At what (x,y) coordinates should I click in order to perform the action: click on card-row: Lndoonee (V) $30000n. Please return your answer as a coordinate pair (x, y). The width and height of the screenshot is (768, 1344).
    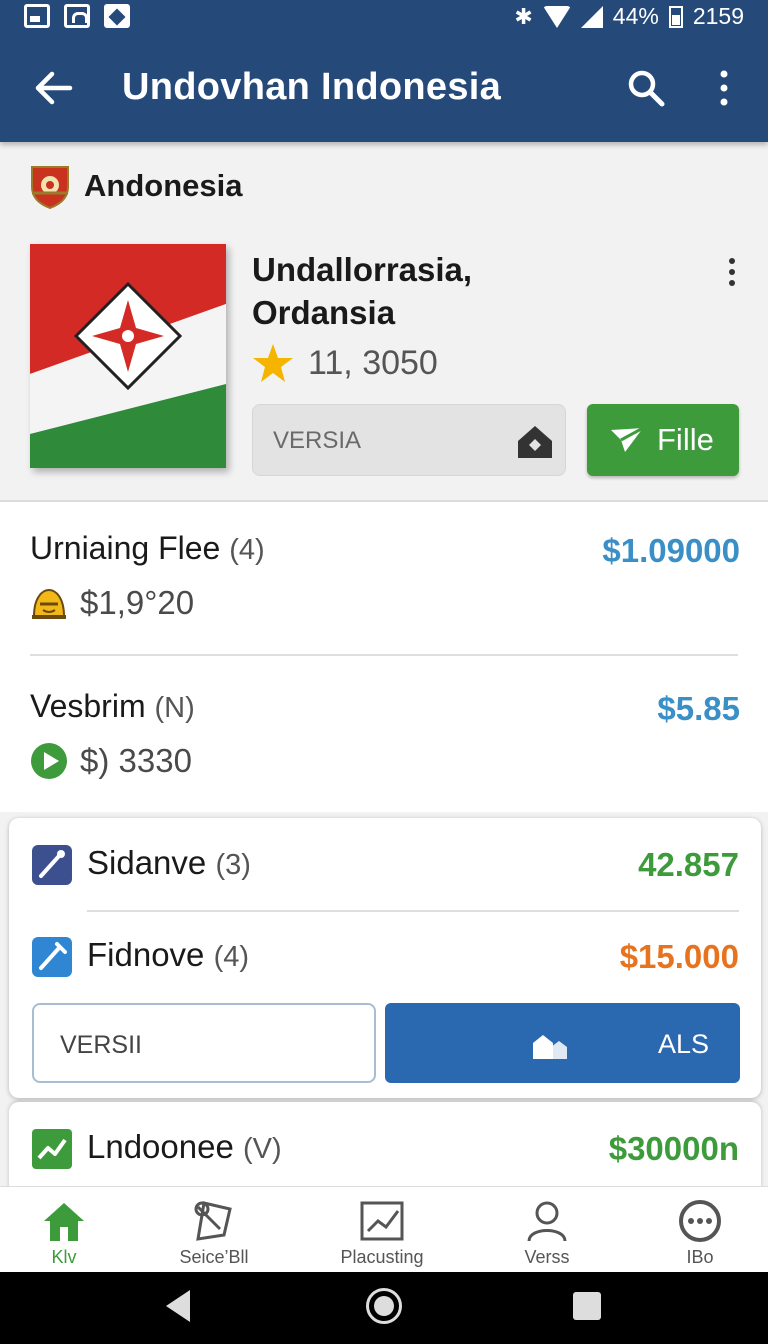
    Looking at the image, I should click on (385, 1148).